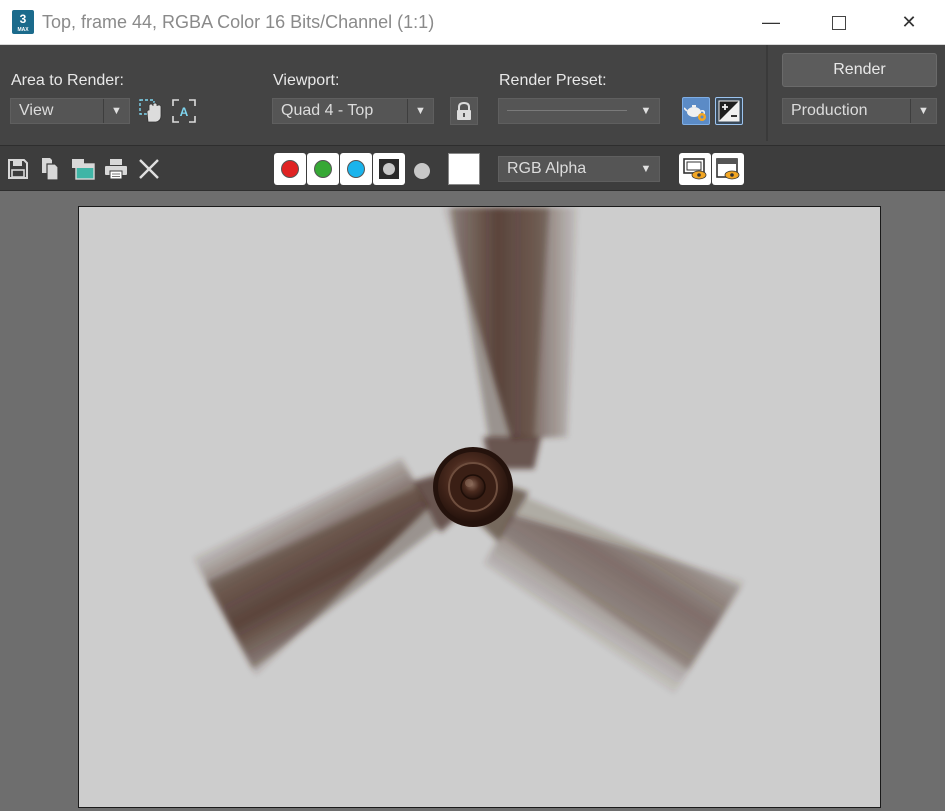  What do you see at coordinates (553, 80) in the screenshot?
I see `render-preset-label: Render Preset:` at bounding box center [553, 80].